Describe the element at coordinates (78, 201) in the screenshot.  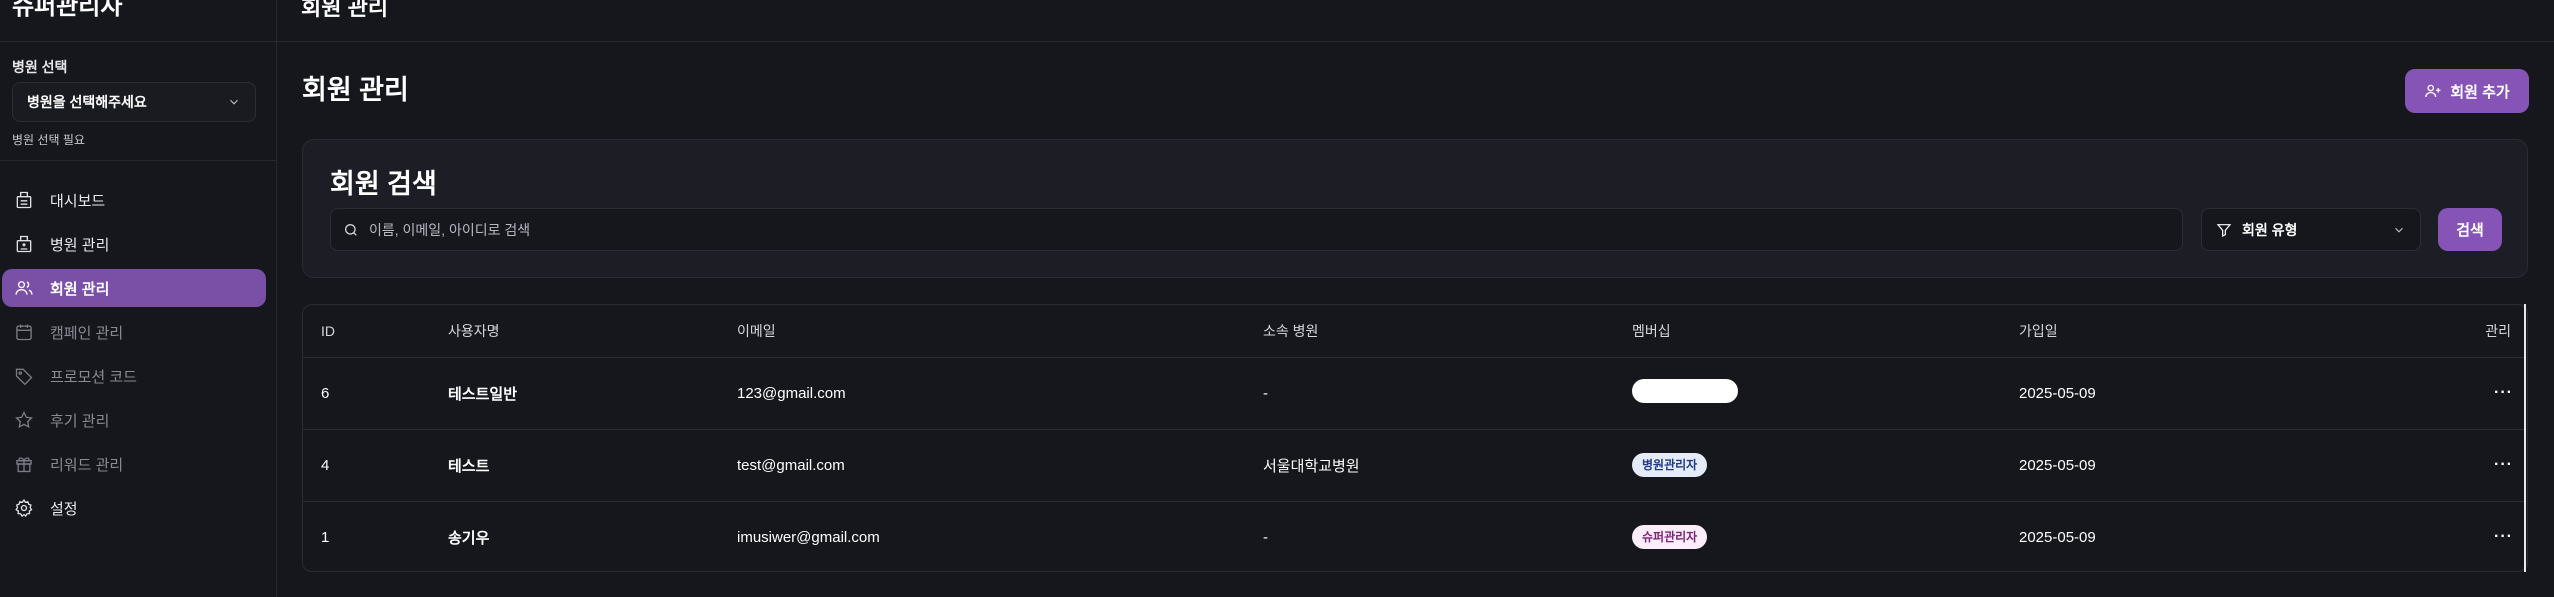
I see `sidebar-item-label: 대시보드` at that location.